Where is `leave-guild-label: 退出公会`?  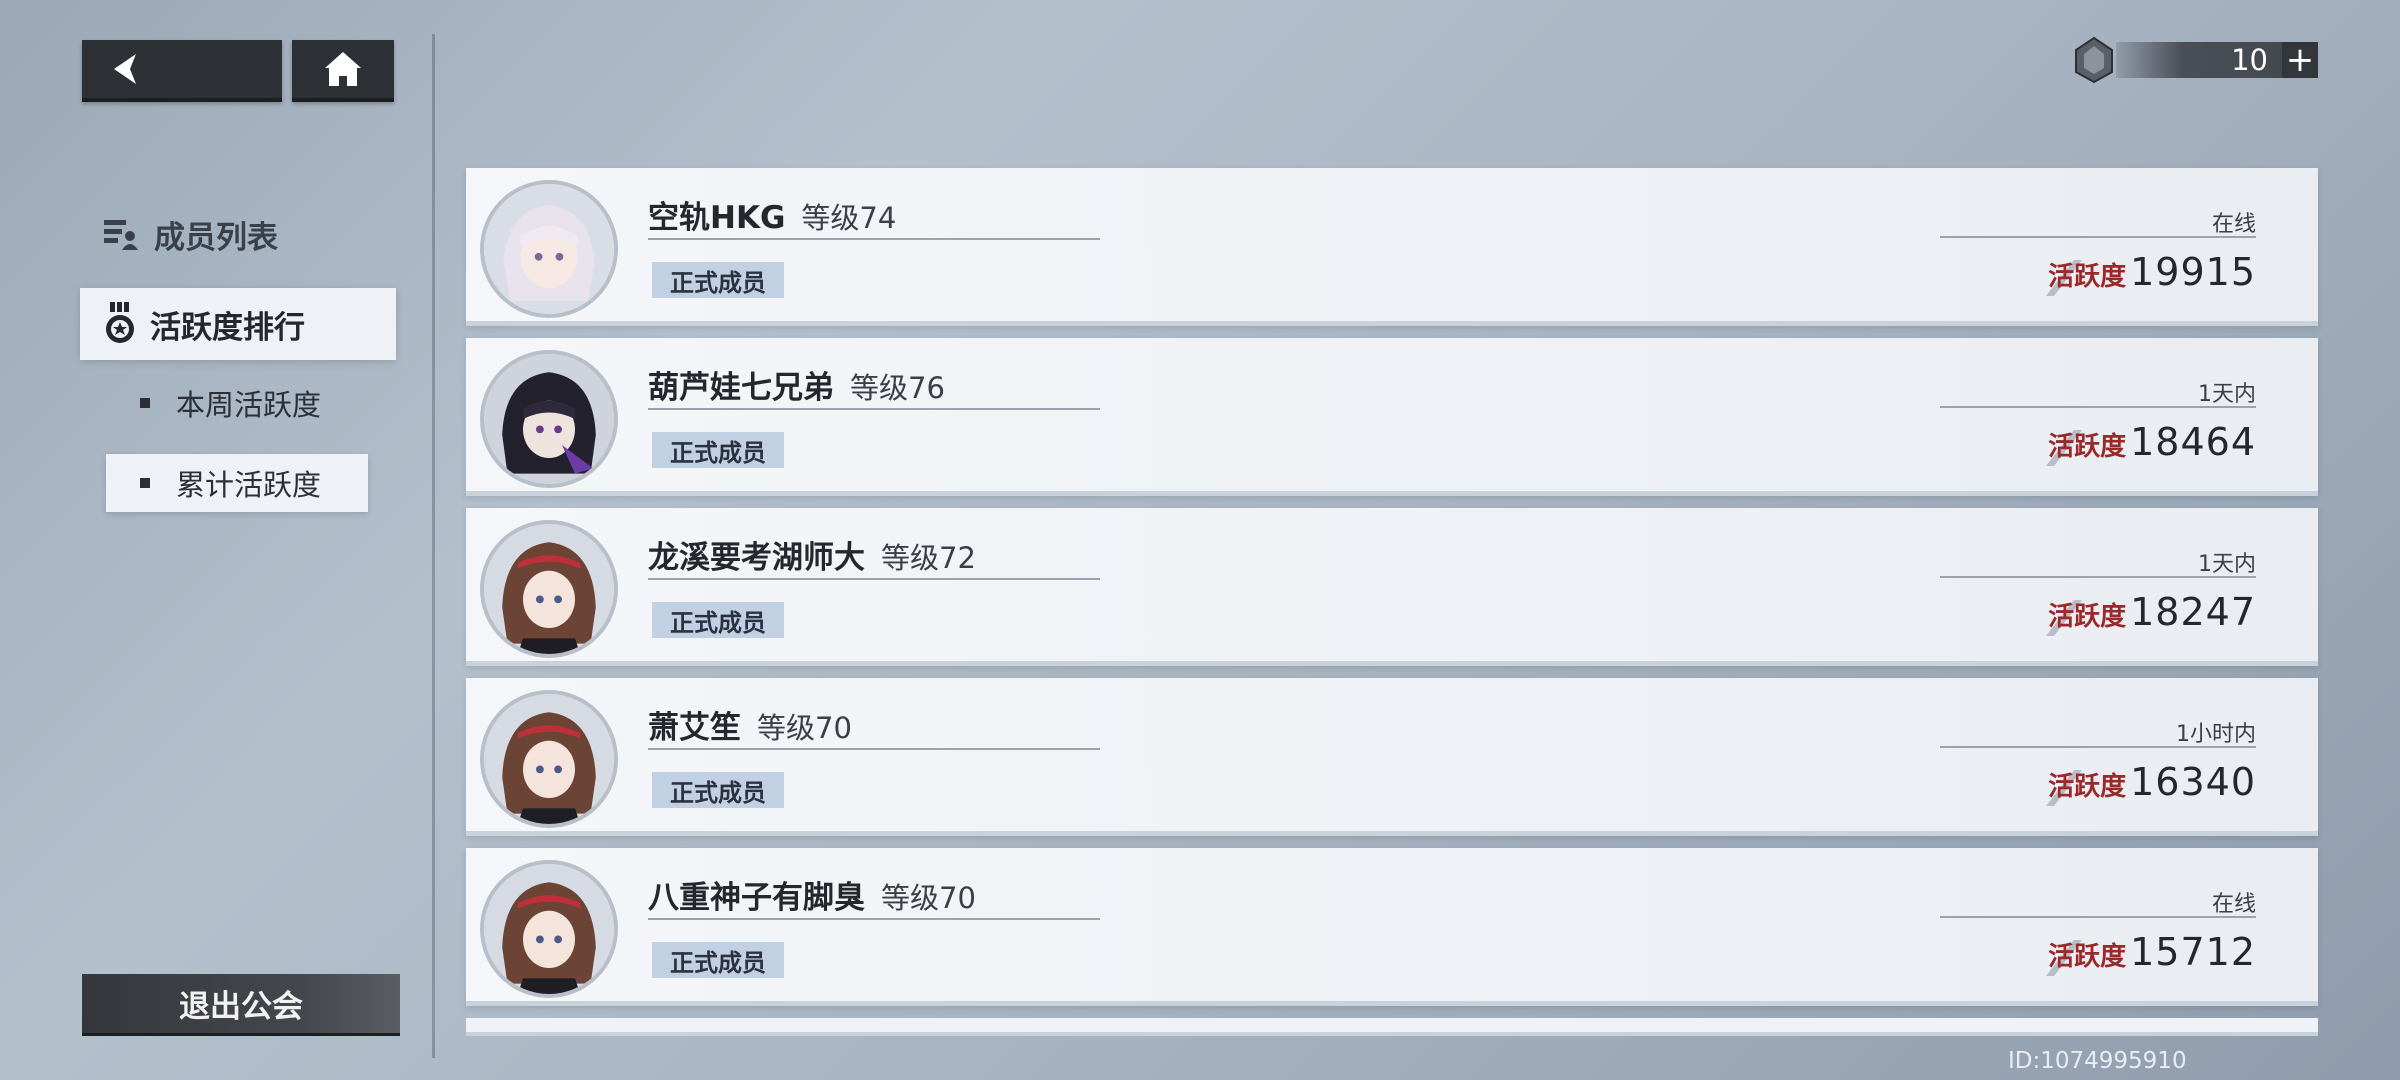
leave-guild-label: 退出公会 is located at coordinates (241, 1007).